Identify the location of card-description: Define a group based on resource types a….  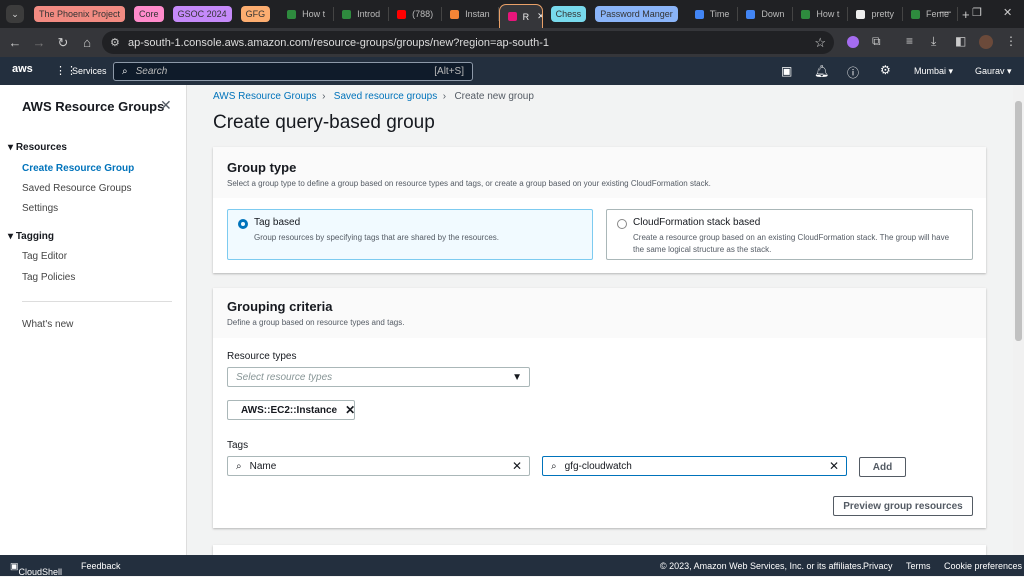
(316, 322).